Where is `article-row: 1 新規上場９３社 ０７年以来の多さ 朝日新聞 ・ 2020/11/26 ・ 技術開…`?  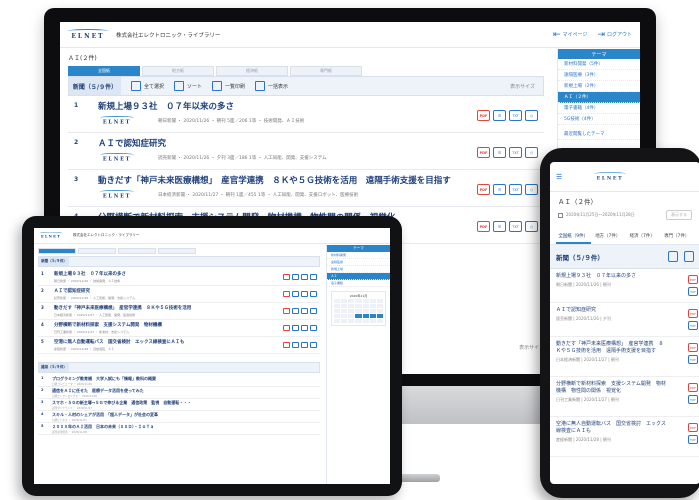 article-row: 1 新規上場９３社 ０７年以来の多さ 朝日新聞 ・ 2020/11/26 ・ 技術開… is located at coordinates (179, 277).